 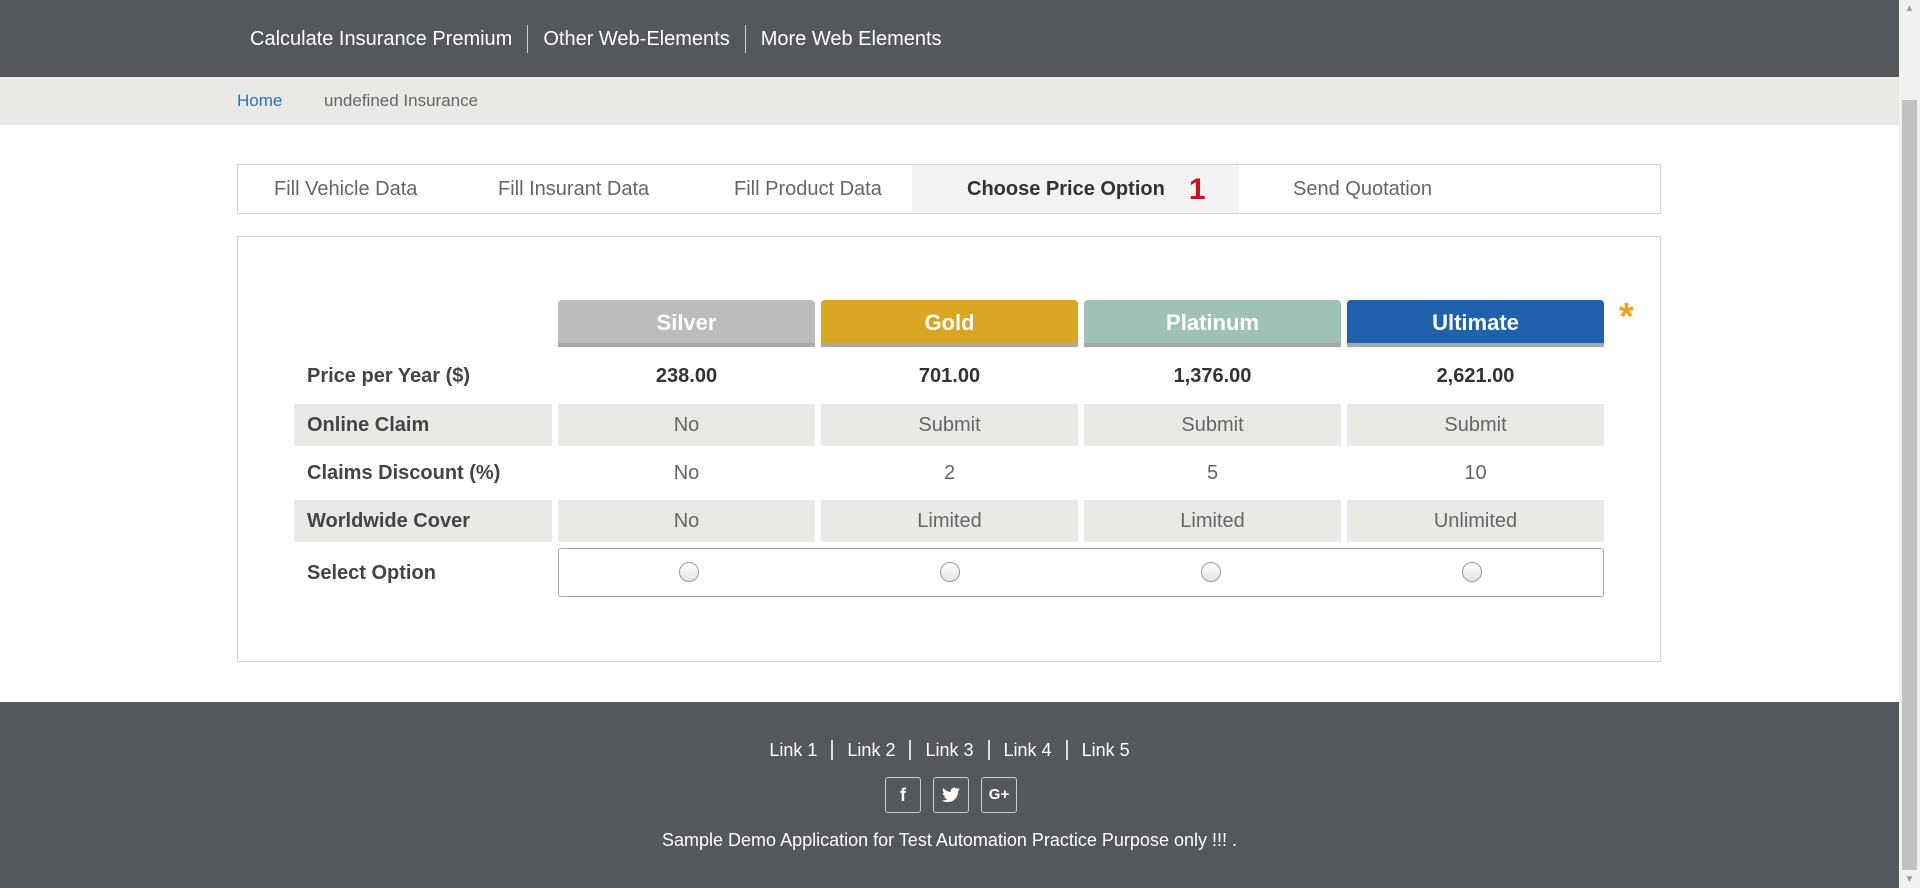 I want to click on footer-link-3: Link 3, so click(x=948, y=750).